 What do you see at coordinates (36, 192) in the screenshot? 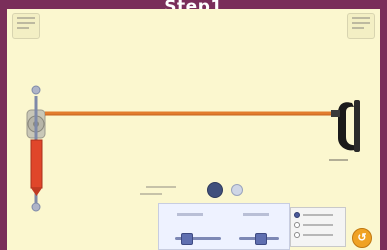
I see `piston-tip` at bounding box center [36, 192].